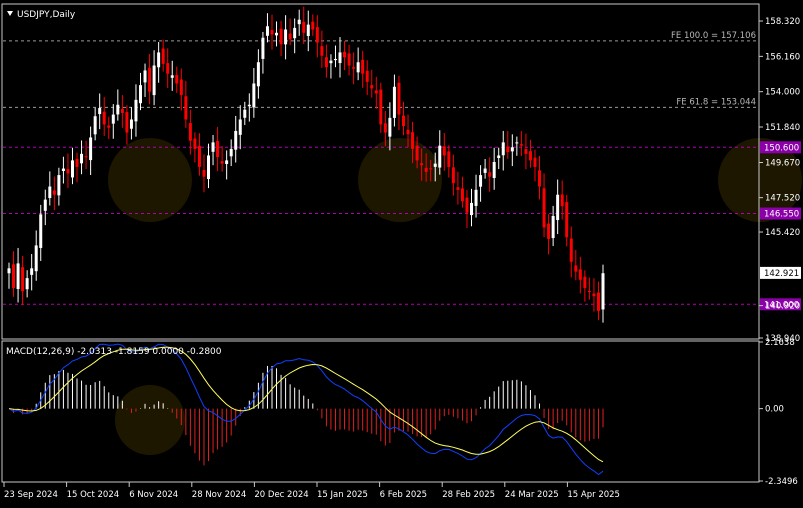 The height and width of the screenshot is (508, 803). I want to click on level-badge-label: 150.600, so click(781, 148).